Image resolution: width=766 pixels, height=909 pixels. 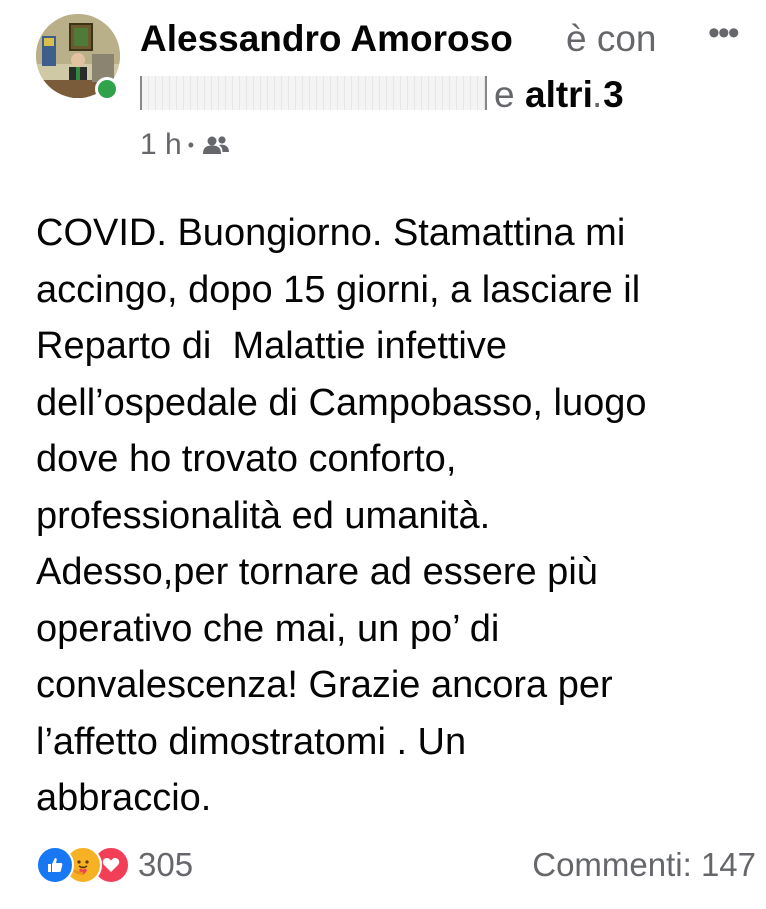 I want to click on reaction-count: 305, so click(x=166, y=864).